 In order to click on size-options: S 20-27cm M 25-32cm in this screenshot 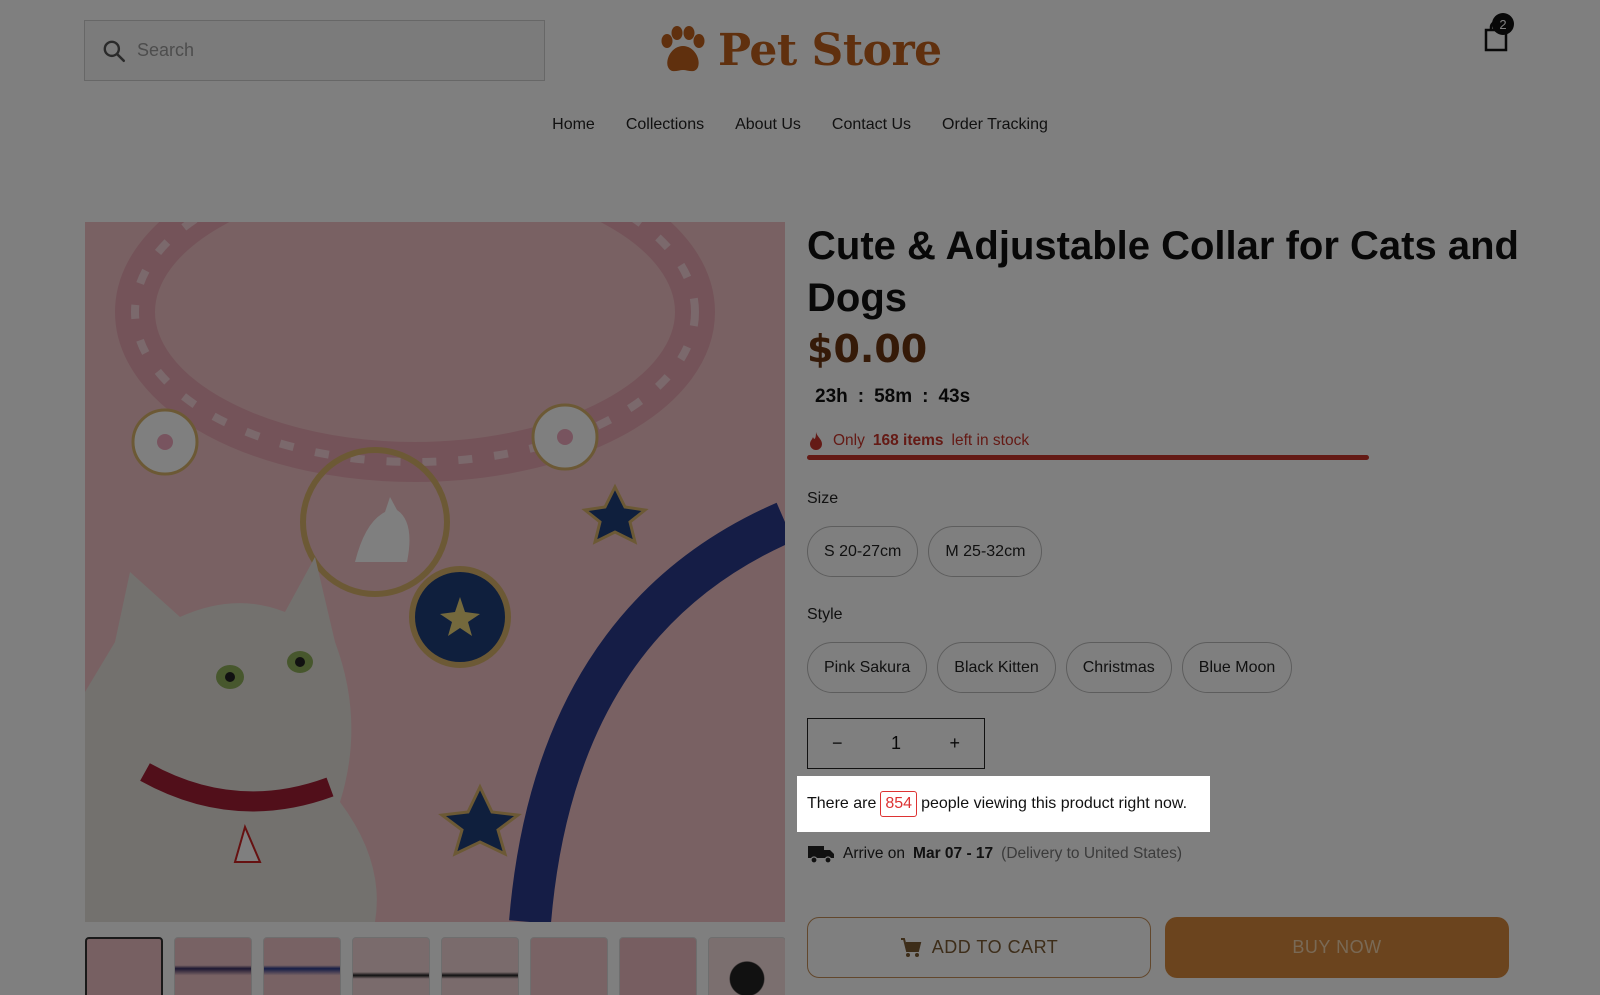, I will do `click(925, 551)`.